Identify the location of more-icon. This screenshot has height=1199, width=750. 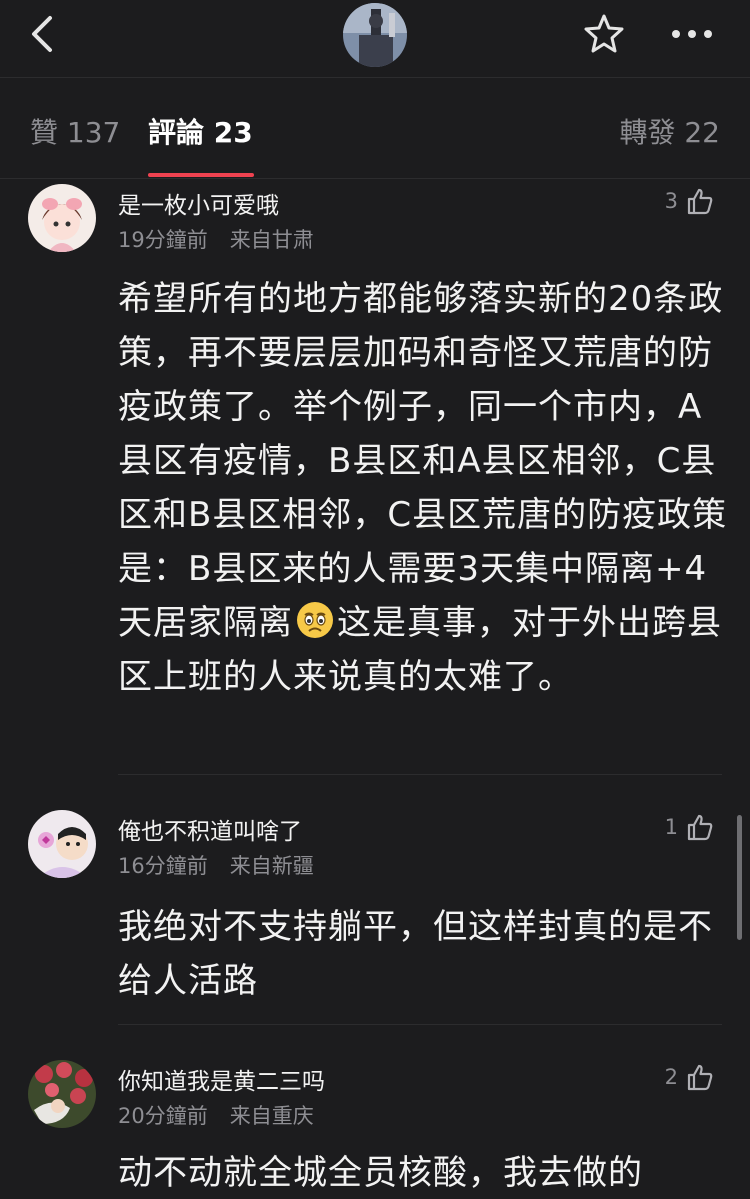
(692, 34).